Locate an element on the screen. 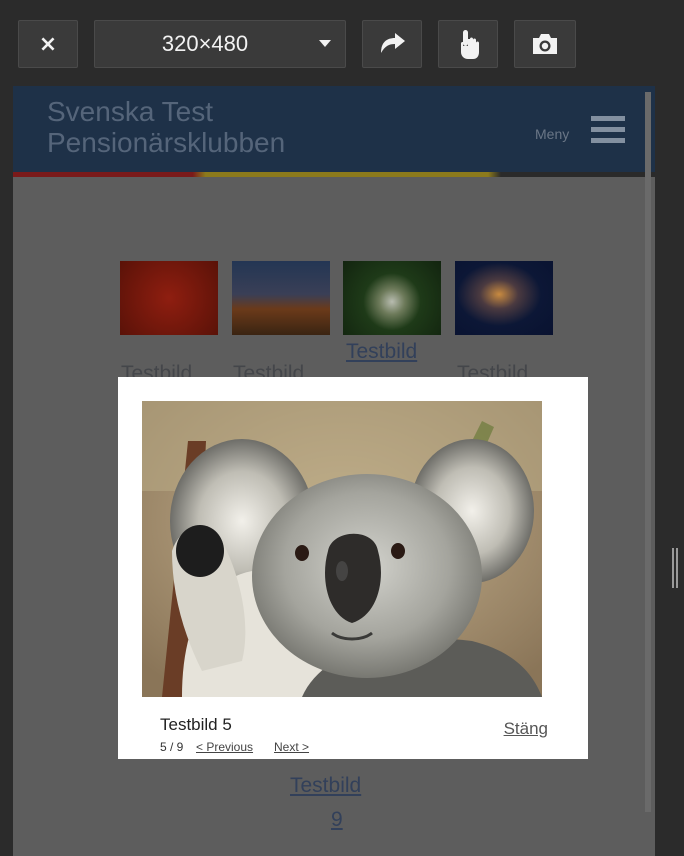 The width and height of the screenshot is (684, 856). device-size-select: 320×480 is located at coordinates (220, 44).